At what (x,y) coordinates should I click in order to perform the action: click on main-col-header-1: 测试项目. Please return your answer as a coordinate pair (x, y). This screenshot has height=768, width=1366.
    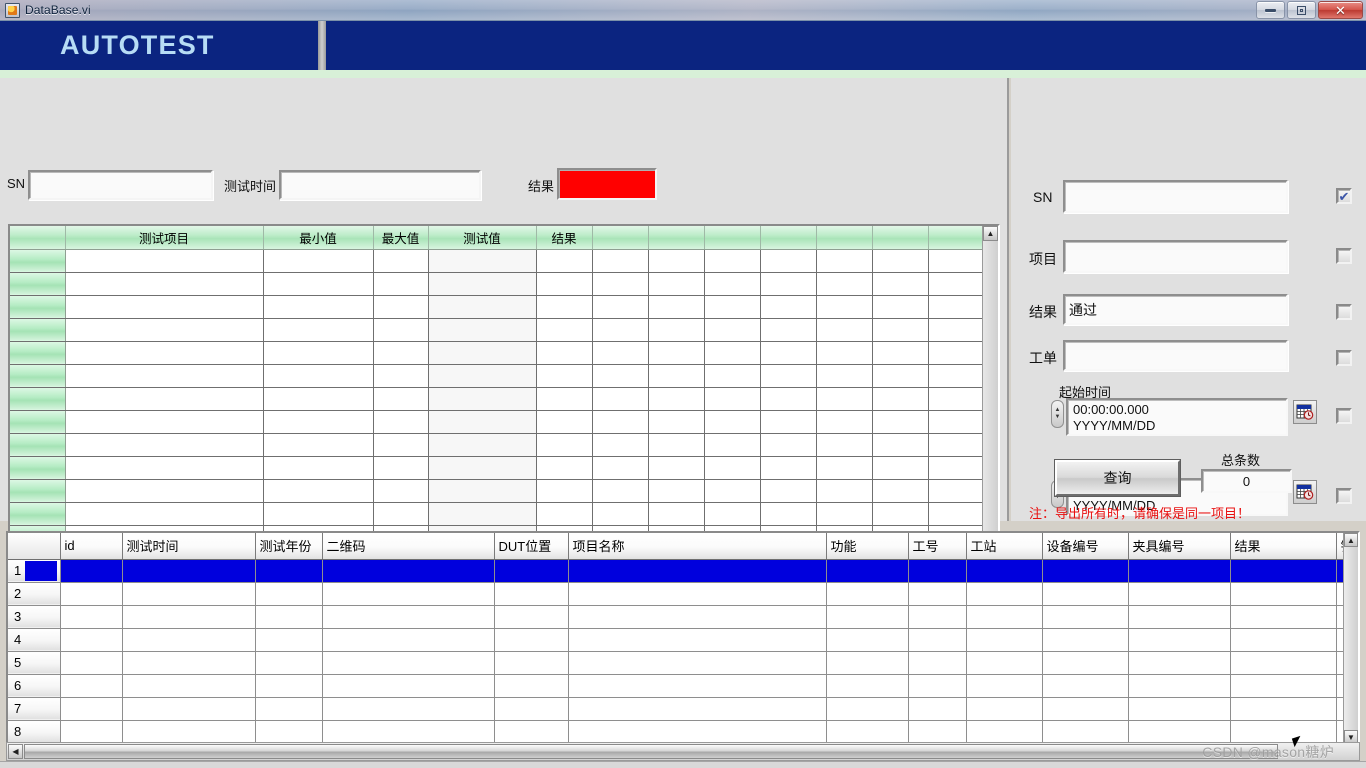
    Looking at the image, I should click on (164, 238).